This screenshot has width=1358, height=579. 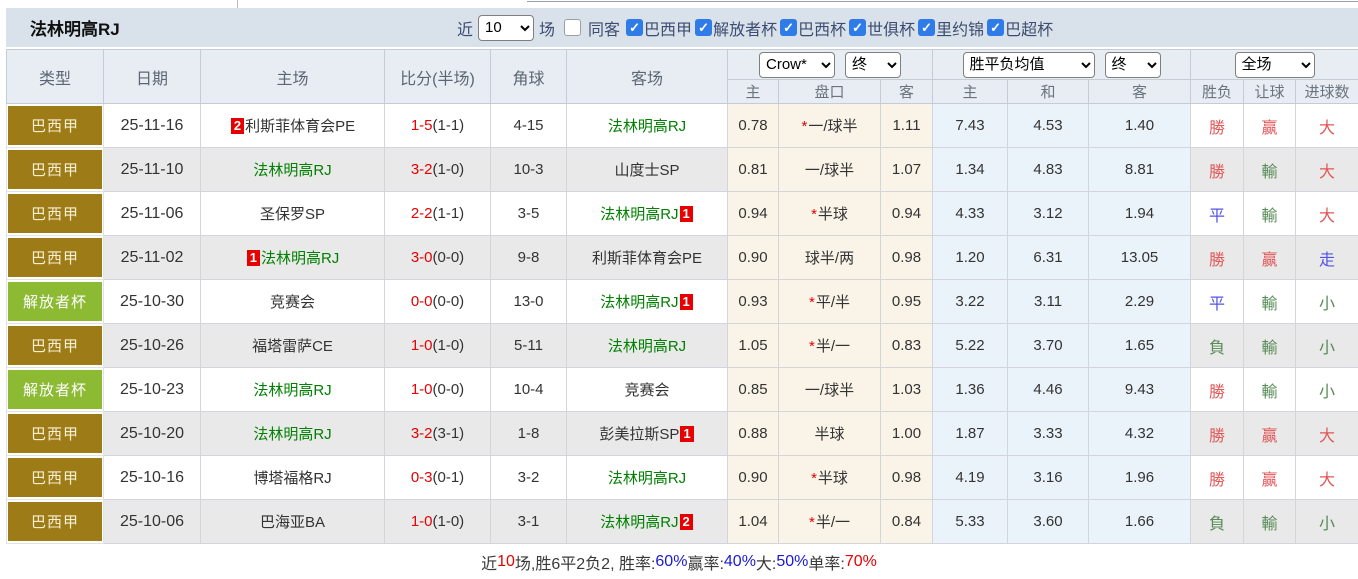 What do you see at coordinates (736, 28) in the screenshot?
I see `league-filter: ✓解放者杯` at bounding box center [736, 28].